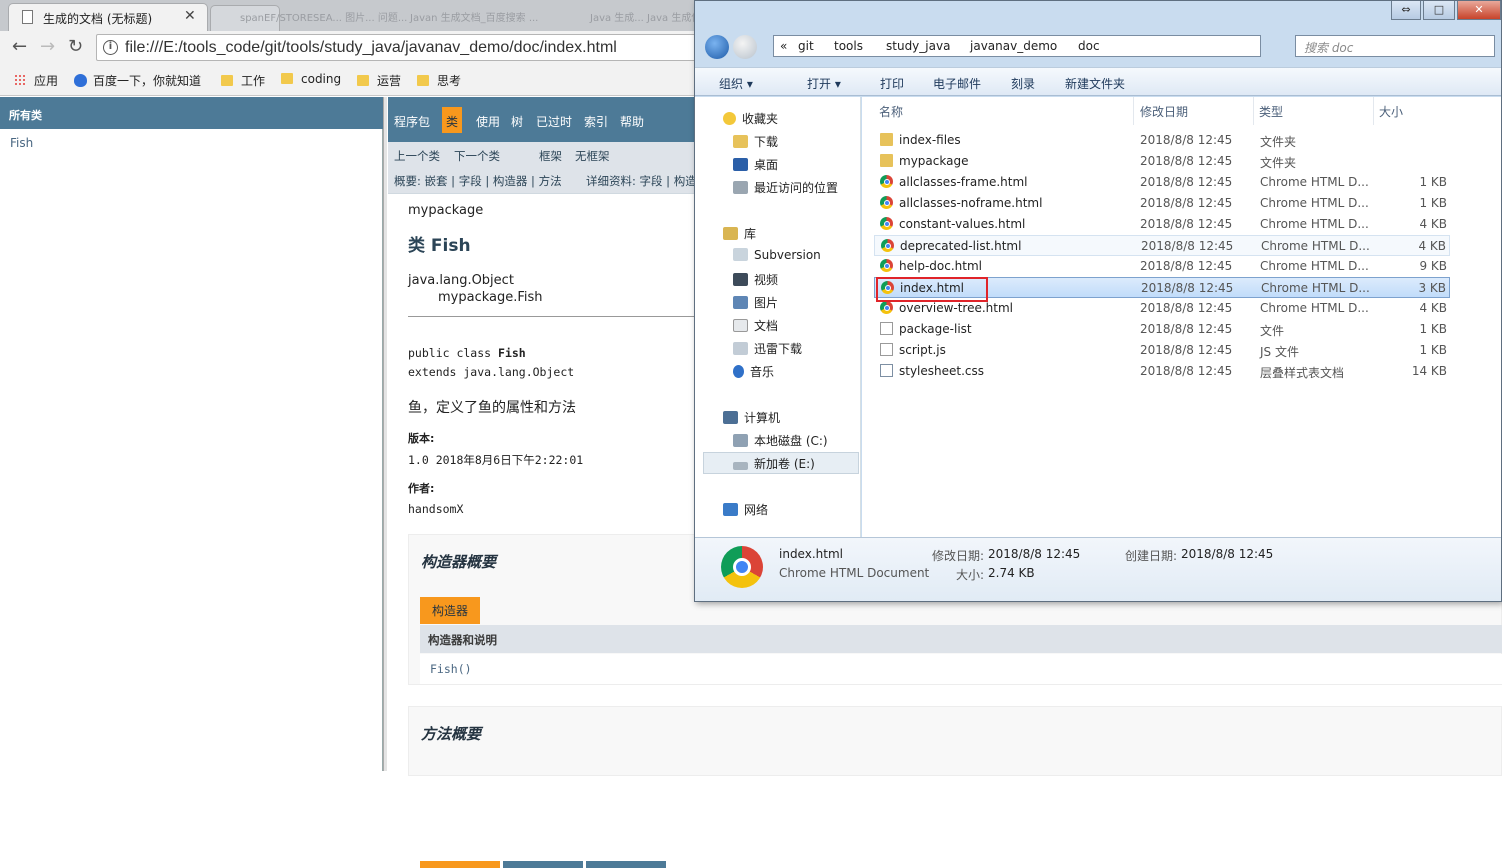 The image size is (1502, 868). What do you see at coordinates (543, 864) in the screenshot?
I see `method-tab-static` at bounding box center [543, 864].